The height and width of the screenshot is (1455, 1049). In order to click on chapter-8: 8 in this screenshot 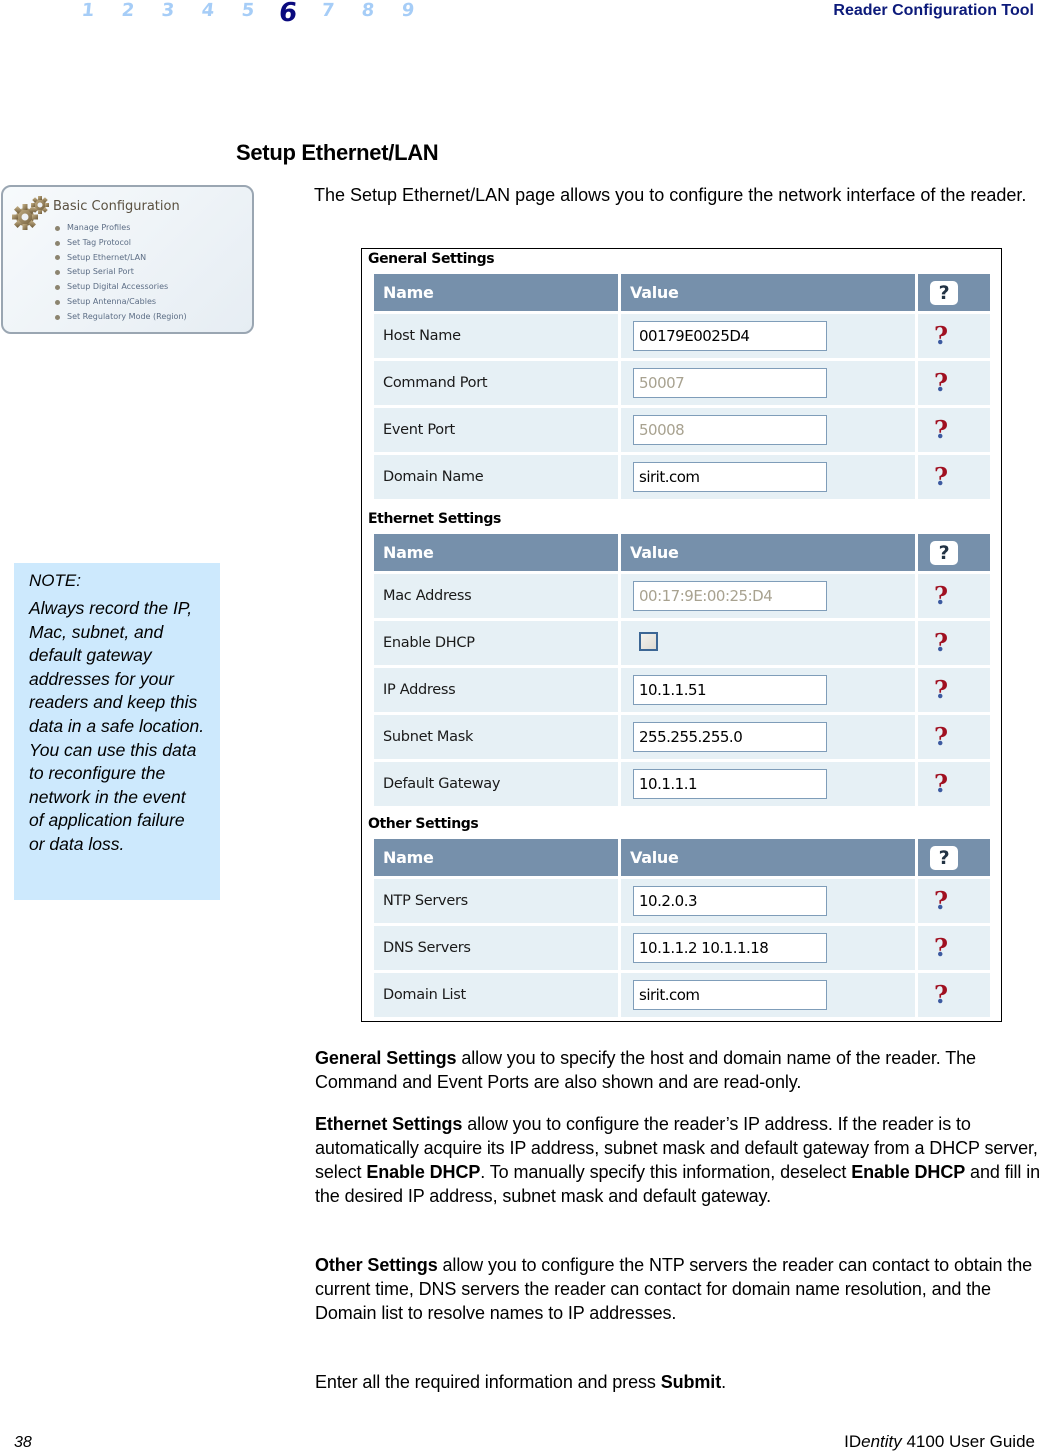, I will do `click(368, 10)`.